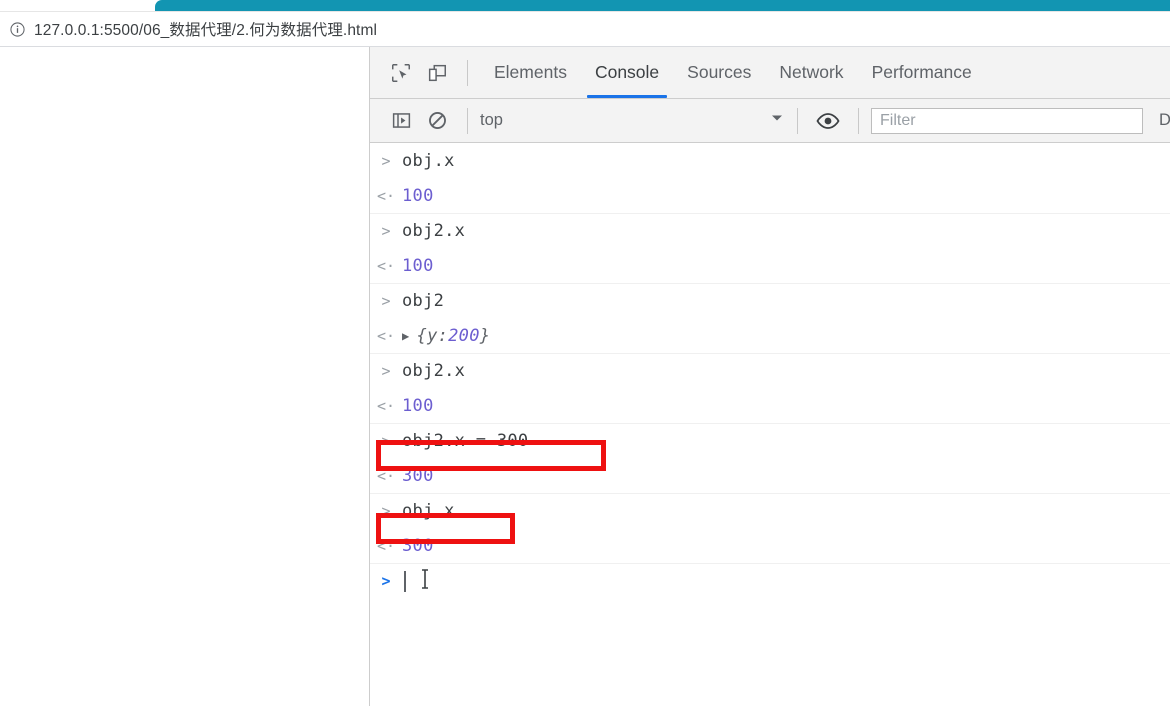 Image resolution: width=1170 pixels, height=706 pixels. What do you see at coordinates (770, 440) in the screenshot?
I see `console-command: > obj2.x = 300` at bounding box center [770, 440].